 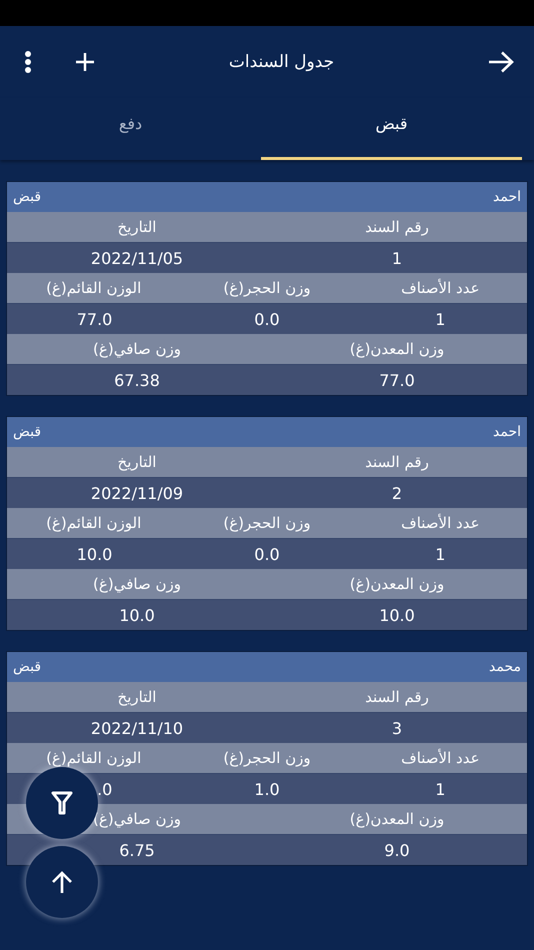 I want to click on screen-title: جدول السندات, so click(x=282, y=62).